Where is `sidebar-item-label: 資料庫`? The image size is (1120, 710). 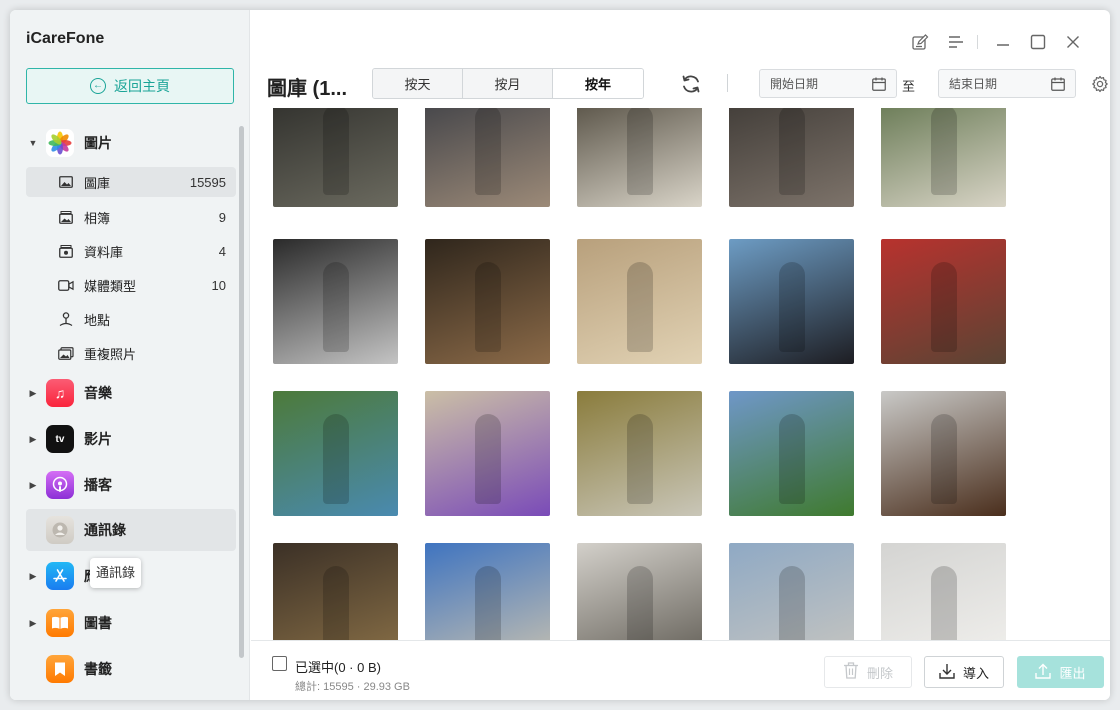
sidebar-item-label: 資料庫 is located at coordinates (104, 252).